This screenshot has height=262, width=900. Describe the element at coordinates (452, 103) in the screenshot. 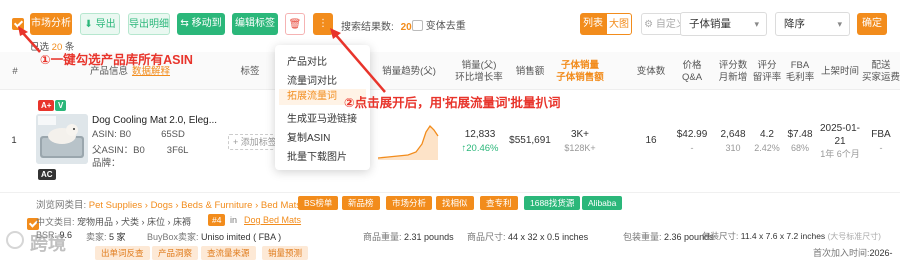

I see `annotation-expand-keywords: ②点击展开后，用'拓展流量词'批量扒词` at that location.